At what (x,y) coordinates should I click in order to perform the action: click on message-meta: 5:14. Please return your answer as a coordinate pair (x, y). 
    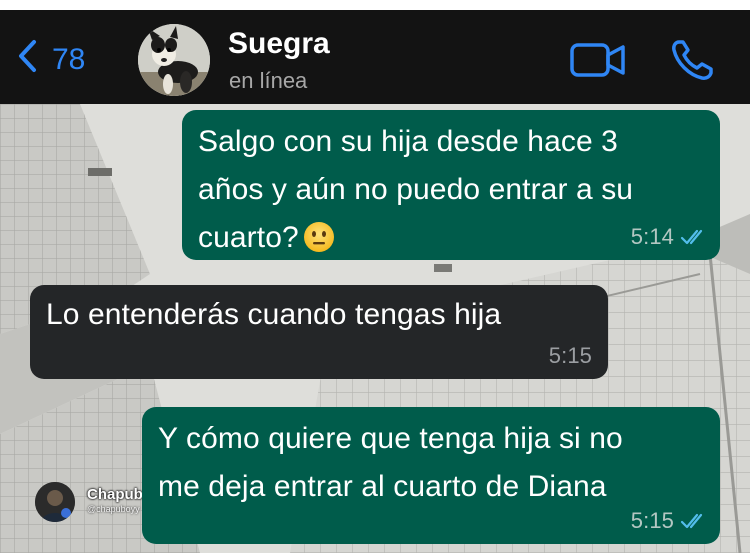
    Looking at the image, I should click on (669, 237).